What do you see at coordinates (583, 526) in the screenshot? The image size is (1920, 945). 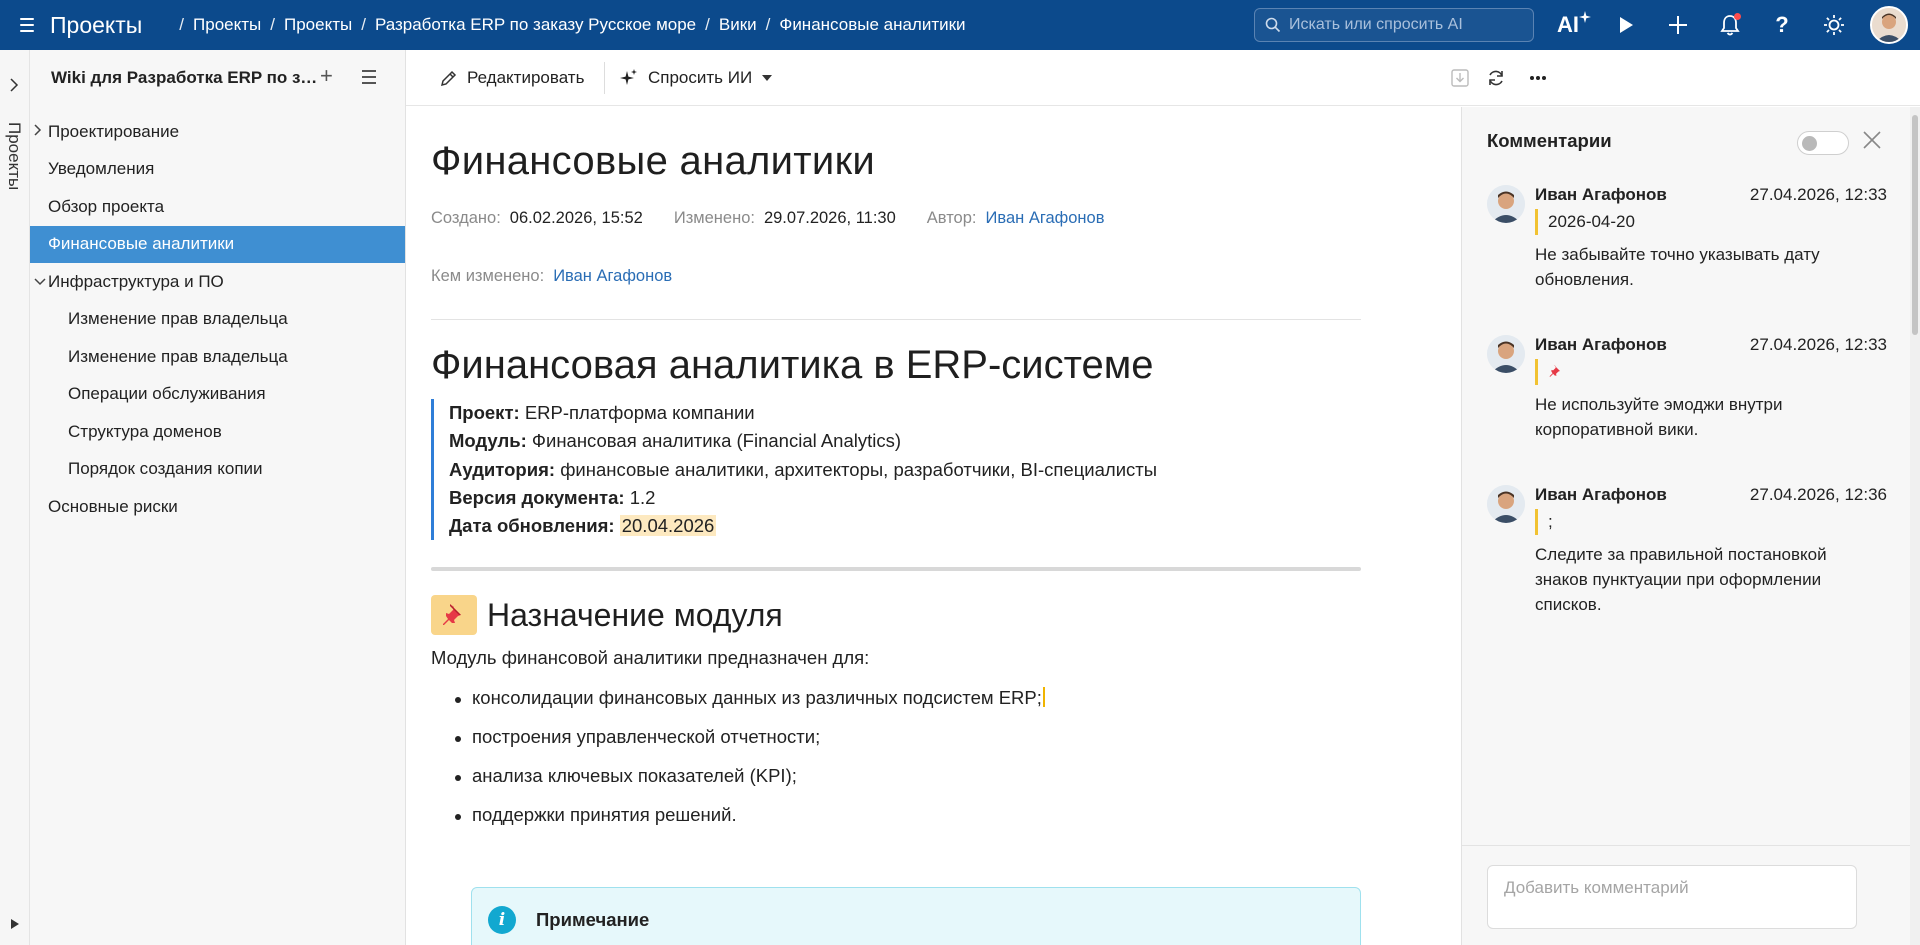 I see `info-row-updated: Дата обновления: 20.04.2026` at bounding box center [583, 526].